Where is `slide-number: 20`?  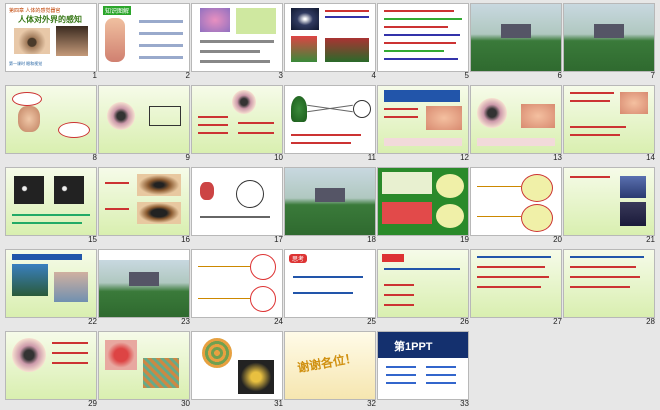
slide-number: 20 is located at coordinates (557, 239).